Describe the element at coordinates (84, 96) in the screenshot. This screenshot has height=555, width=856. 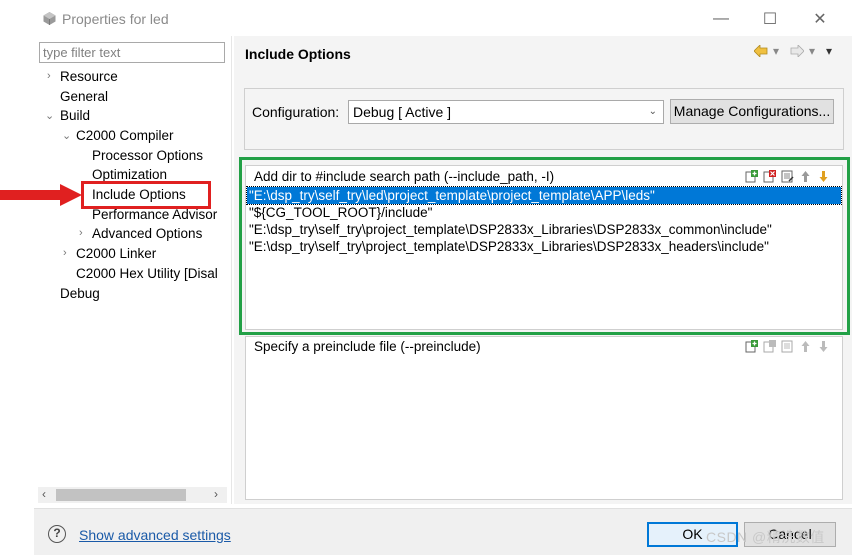
I see `tree-item-general: General` at that location.